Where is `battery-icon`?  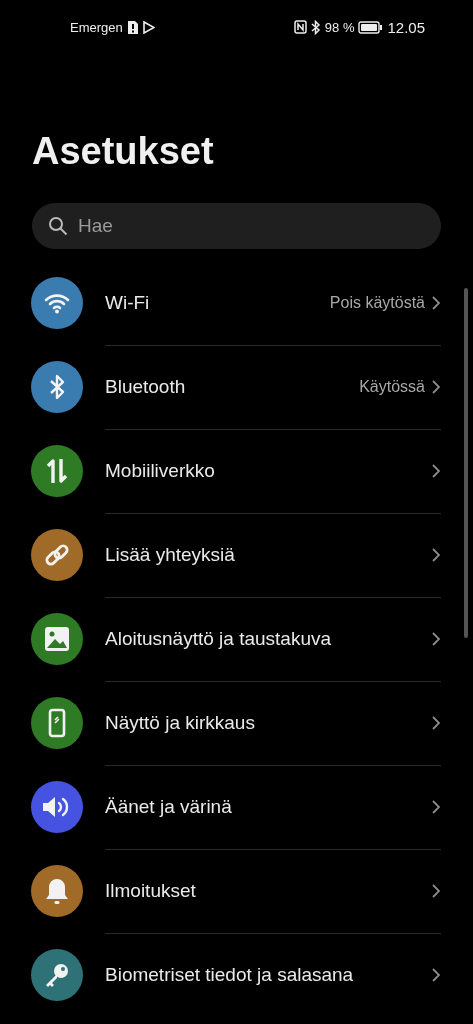
battery-icon is located at coordinates (371, 27).